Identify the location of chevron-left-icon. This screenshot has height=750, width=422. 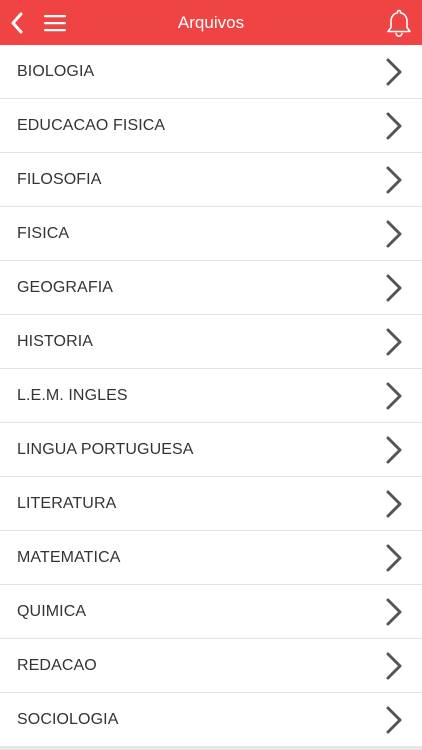
(17, 23).